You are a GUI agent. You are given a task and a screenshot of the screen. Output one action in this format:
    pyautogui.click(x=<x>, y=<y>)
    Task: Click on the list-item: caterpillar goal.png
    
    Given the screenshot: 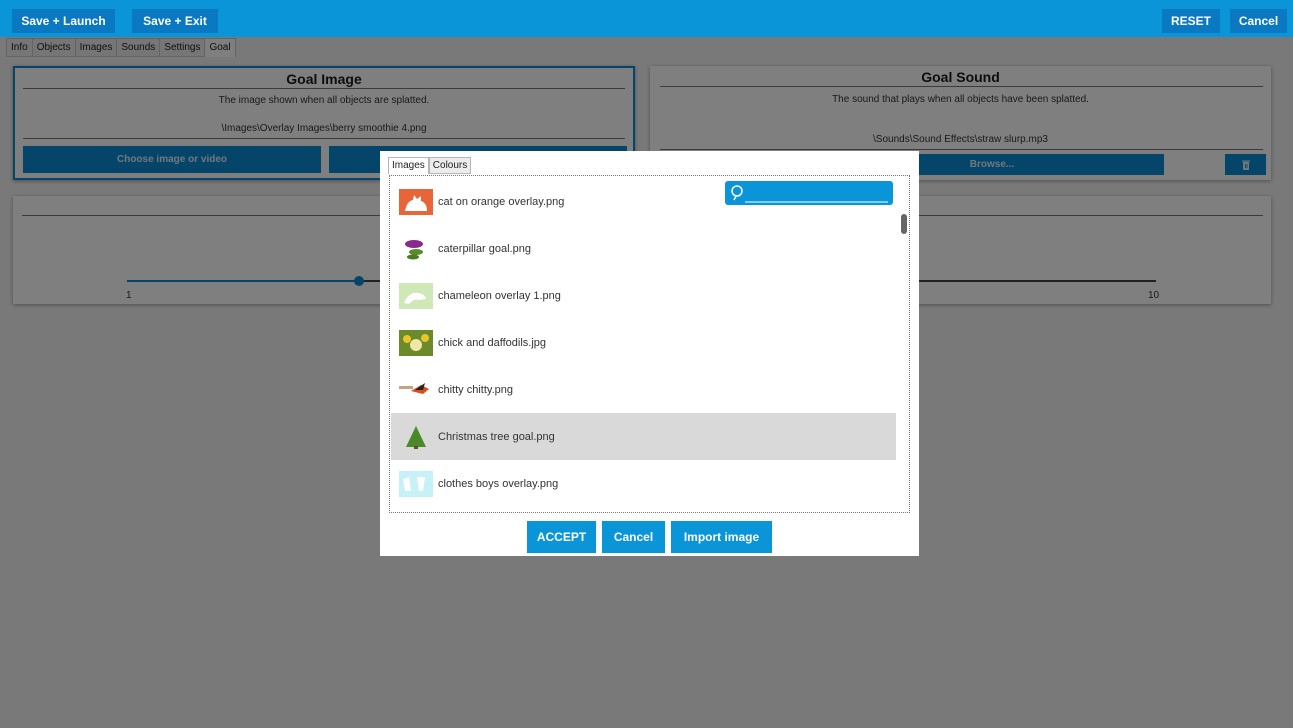 What is the action you would take?
    pyautogui.click(x=643, y=248)
    